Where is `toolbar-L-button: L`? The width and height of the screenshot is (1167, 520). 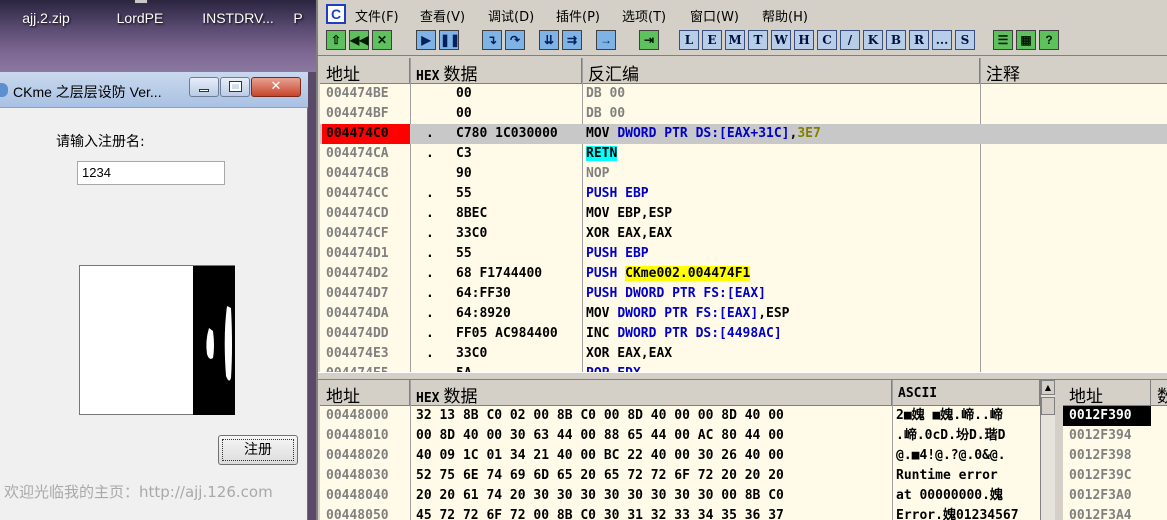 toolbar-L-button: L is located at coordinates (689, 40).